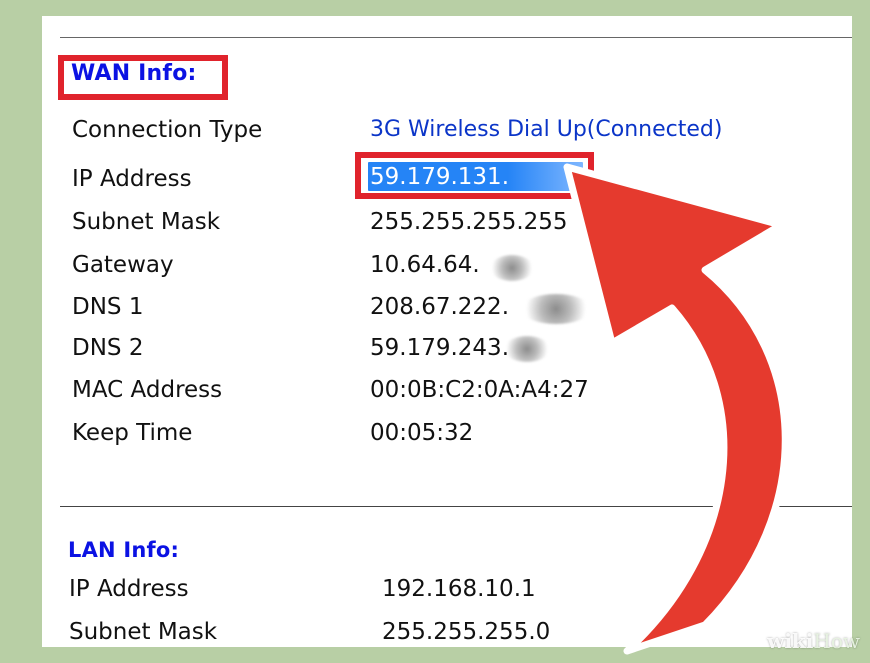  What do you see at coordinates (790, 641) in the screenshot?
I see `wikihow-watermark-part1: wiki` at bounding box center [790, 641].